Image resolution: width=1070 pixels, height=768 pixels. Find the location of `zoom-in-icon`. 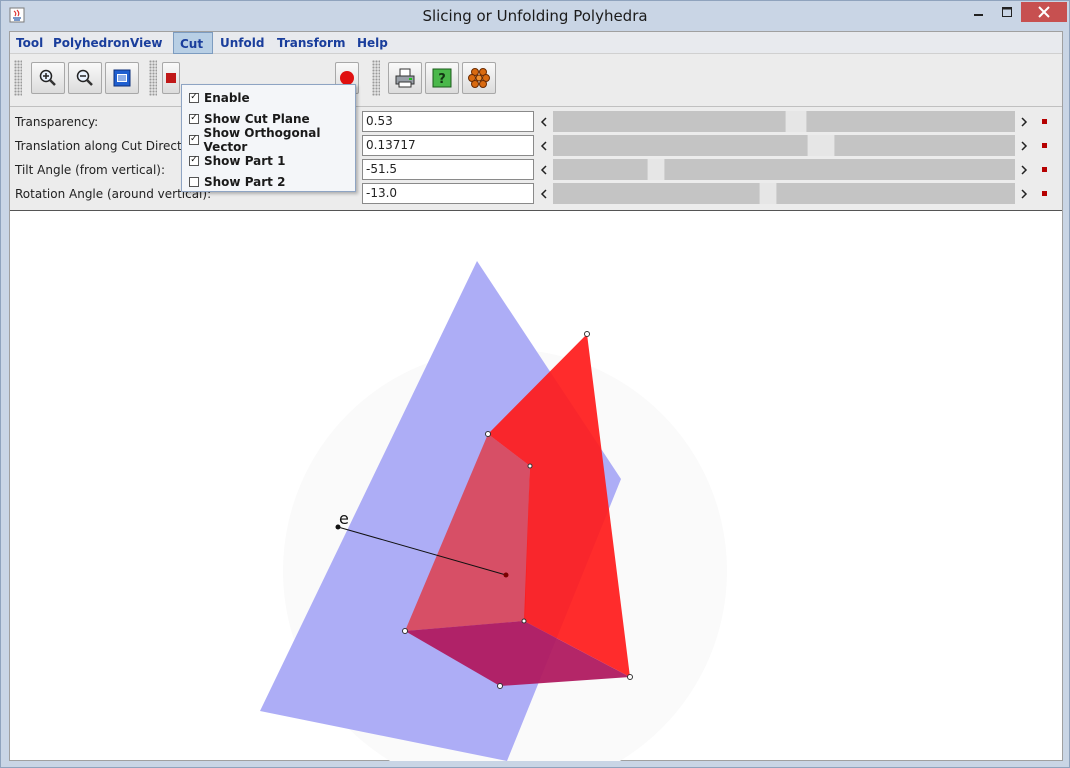

zoom-in-icon is located at coordinates (47, 77).